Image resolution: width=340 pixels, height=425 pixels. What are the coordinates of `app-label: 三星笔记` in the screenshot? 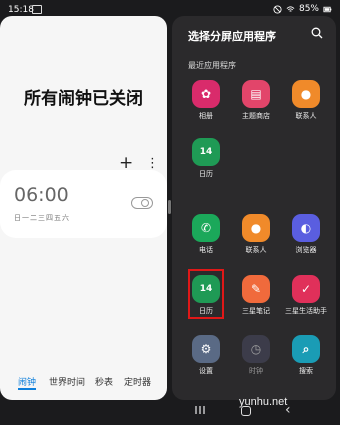 It's located at (256, 311).